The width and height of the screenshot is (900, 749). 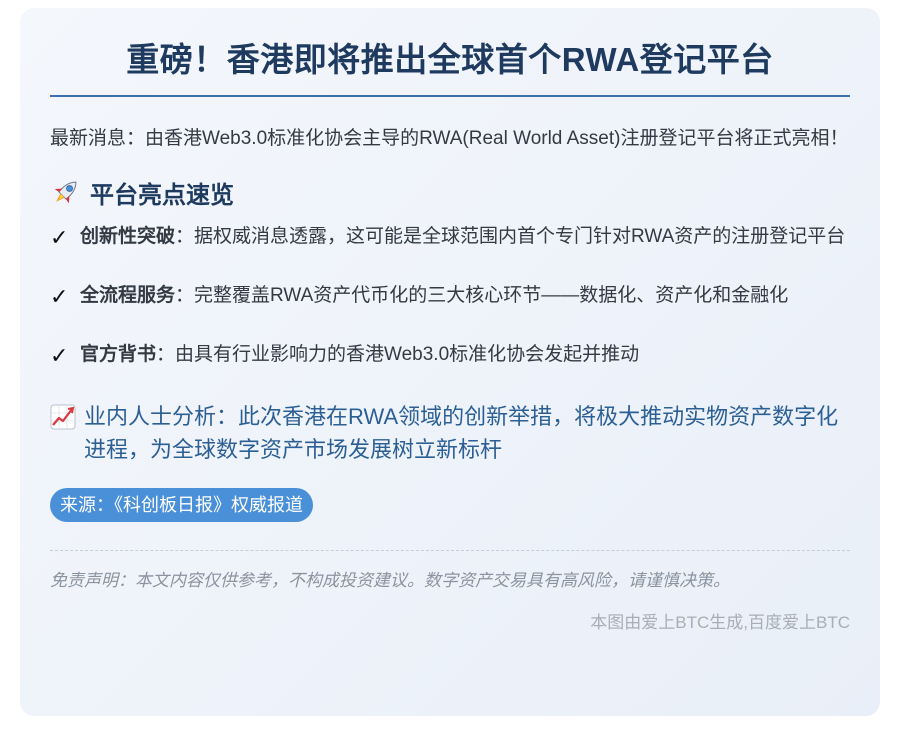 I want to click on highlights-heading: 平台亮点速览, so click(x=450, y=192).